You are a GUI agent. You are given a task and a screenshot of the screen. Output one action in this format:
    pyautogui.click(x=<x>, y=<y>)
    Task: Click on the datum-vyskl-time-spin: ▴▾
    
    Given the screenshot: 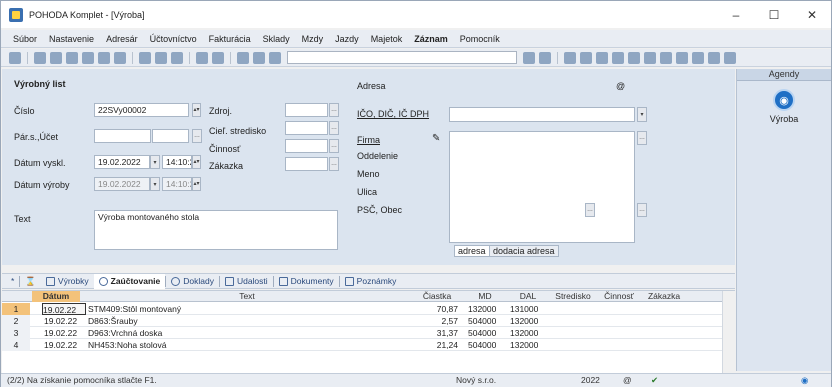 What is the action you would take?
    pyautogui.click(x=196, y=162)
    